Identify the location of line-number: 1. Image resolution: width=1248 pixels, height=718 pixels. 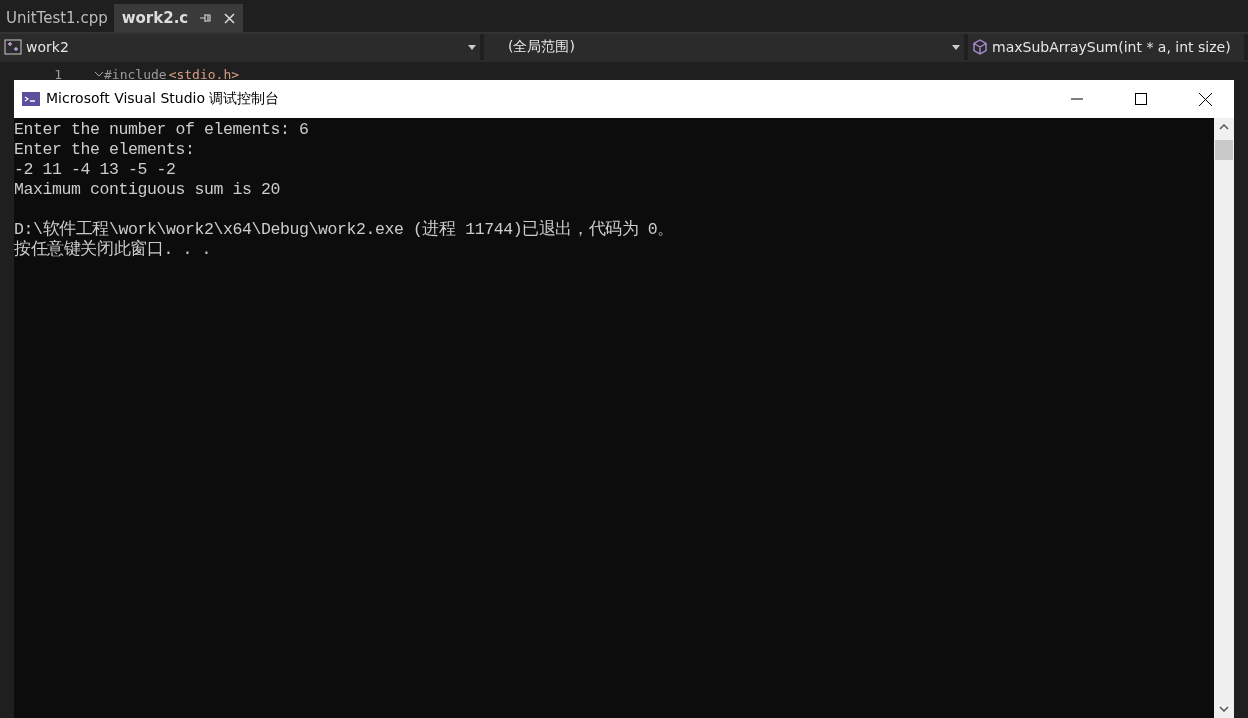
(58, 74).